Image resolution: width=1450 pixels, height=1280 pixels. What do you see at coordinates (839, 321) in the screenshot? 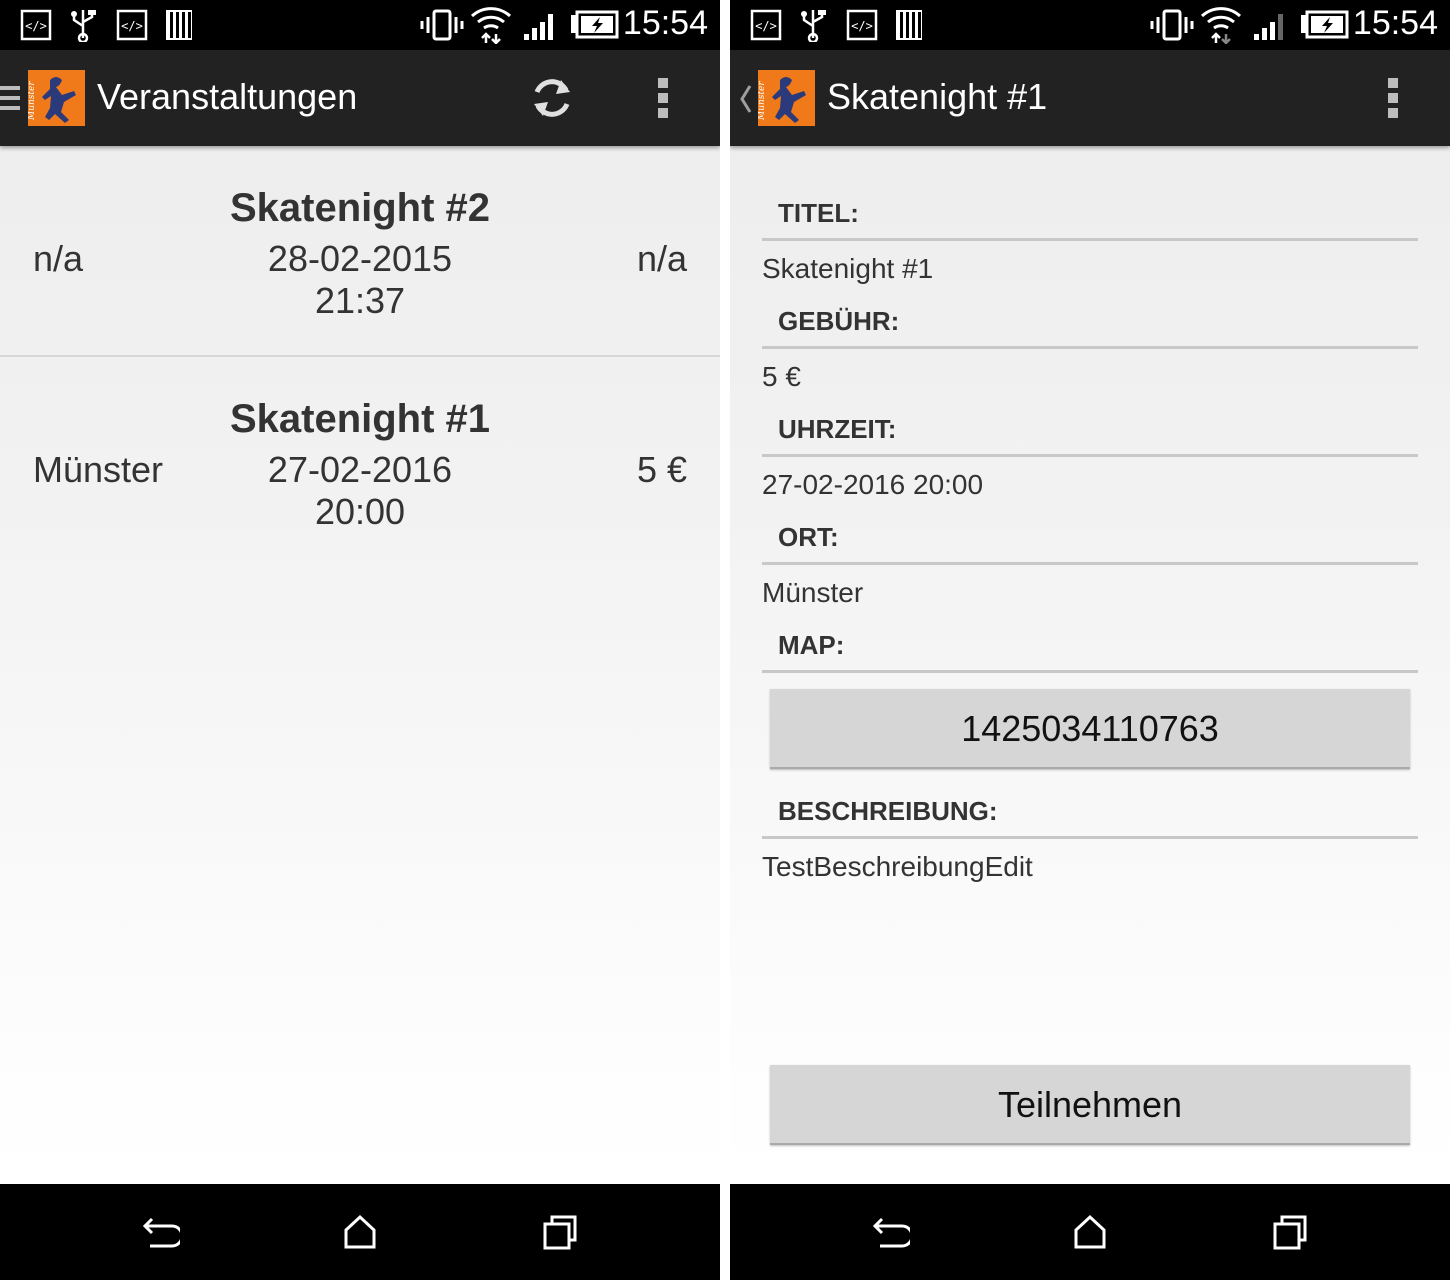
I see `gebuehr-label: GEBÜHR:` at bounding box center [839, 321].